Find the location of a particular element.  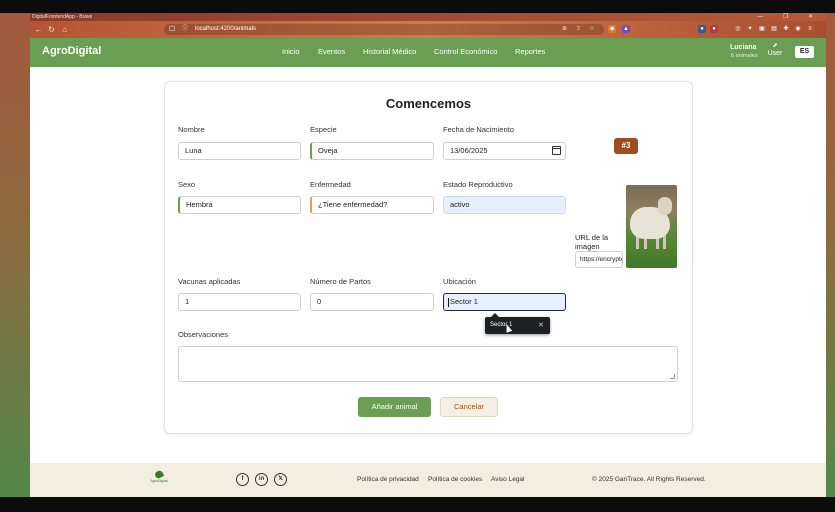

legal-notice-link: Aviso Legal is located at coordinates (508, 479).